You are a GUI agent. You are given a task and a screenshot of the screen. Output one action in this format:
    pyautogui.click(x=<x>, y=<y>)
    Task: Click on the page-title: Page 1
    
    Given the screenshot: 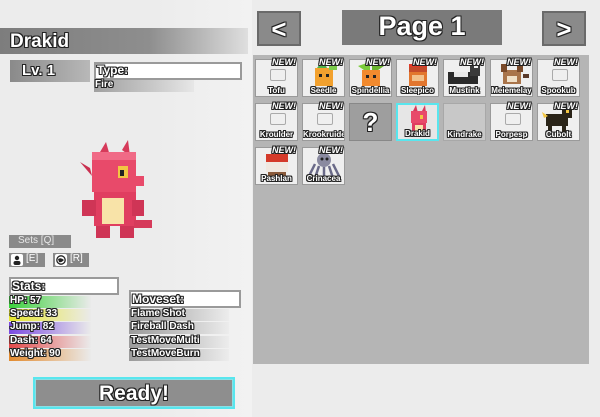 What is the action you would take?
    pyautogui.click(x=422, y=26)
    